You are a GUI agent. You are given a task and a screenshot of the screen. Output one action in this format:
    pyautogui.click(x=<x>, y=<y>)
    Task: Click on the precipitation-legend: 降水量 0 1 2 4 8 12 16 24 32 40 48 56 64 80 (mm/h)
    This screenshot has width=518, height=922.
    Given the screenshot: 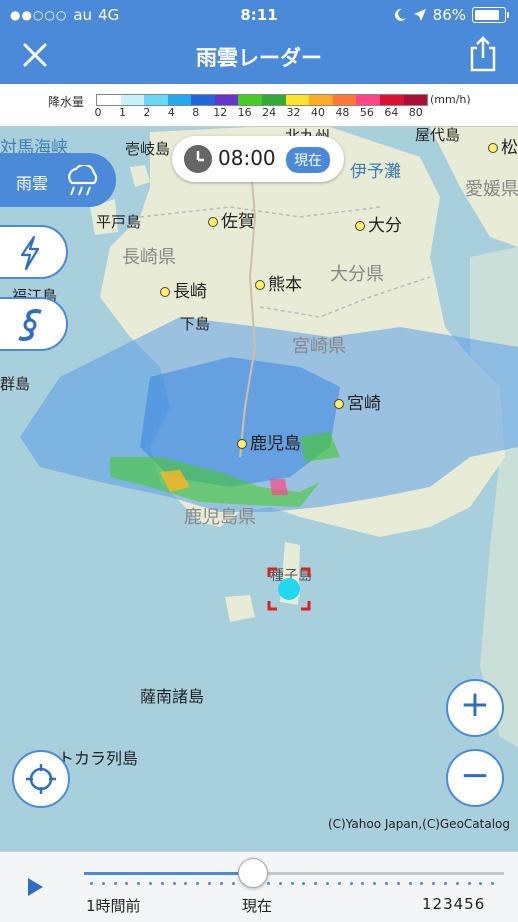 What is the action you would take?
    pyautogui.click(x=259, y=105)
    